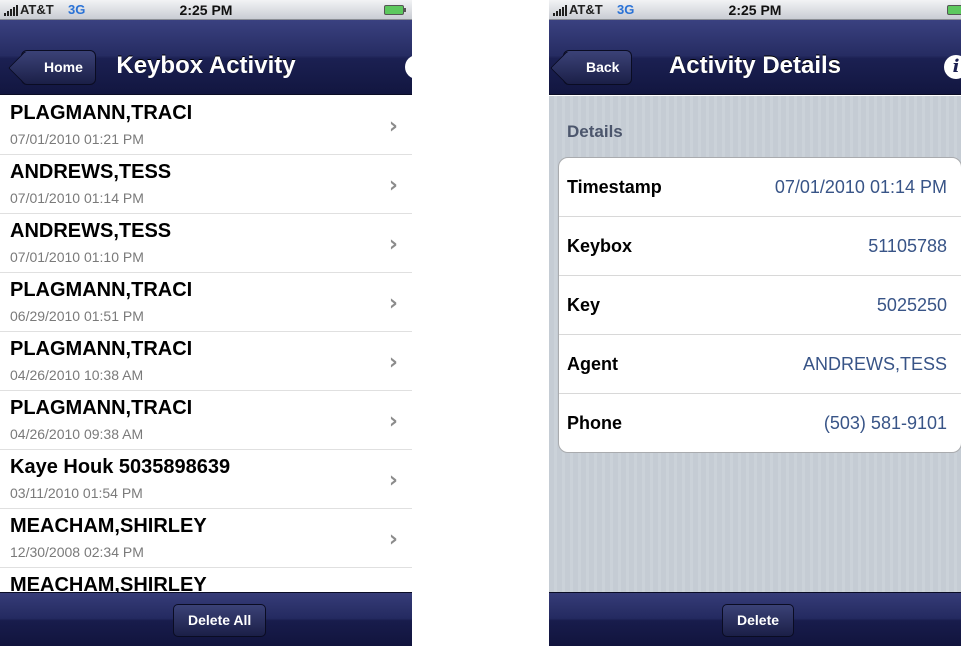 The width and height of the screenshot is (961, 646). Describe the element at coordinates (760, 364) in the screenshot. I see `detail-row-agent: Agent ANDREWS,TESS` at that location.